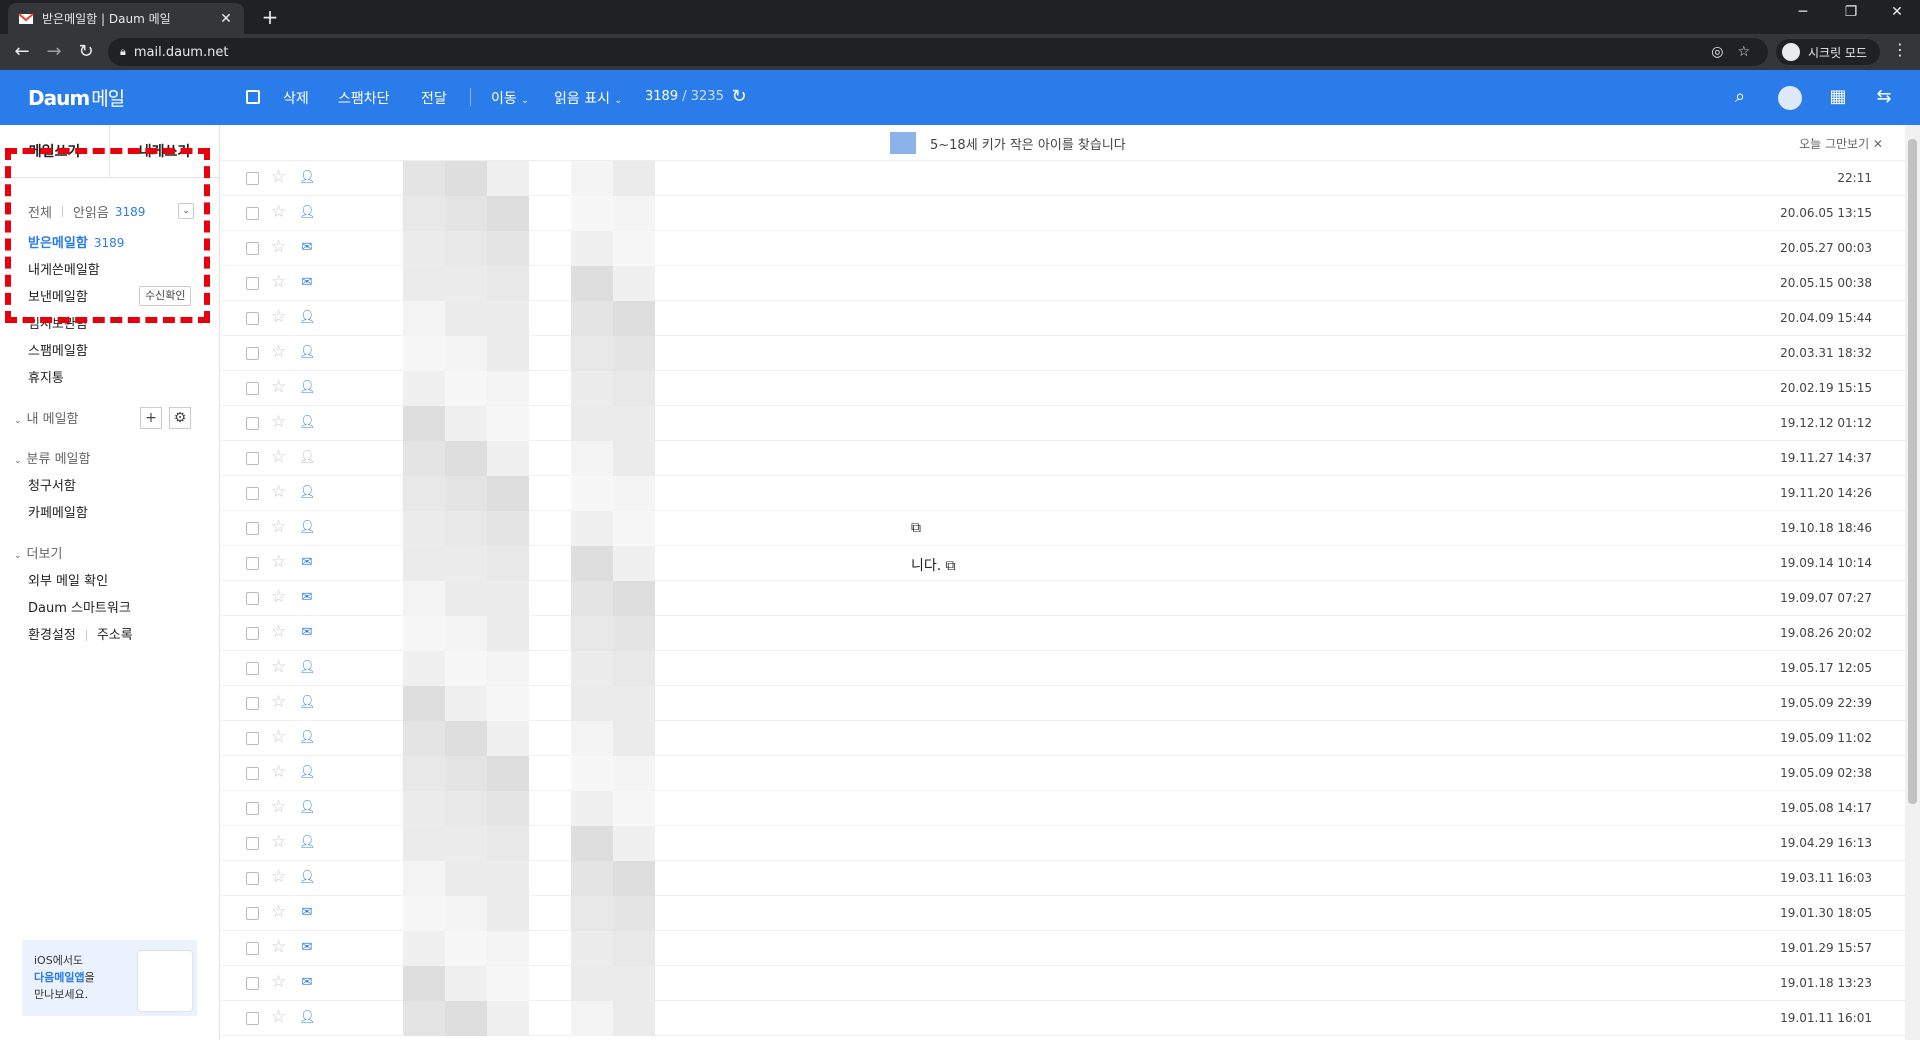  What do you see at coordinates (1063, 213) in the screenshot?
I see `mail-row: ☆ 👤︎ 20.06.05 13:15` at bounding box center [1063, 213].